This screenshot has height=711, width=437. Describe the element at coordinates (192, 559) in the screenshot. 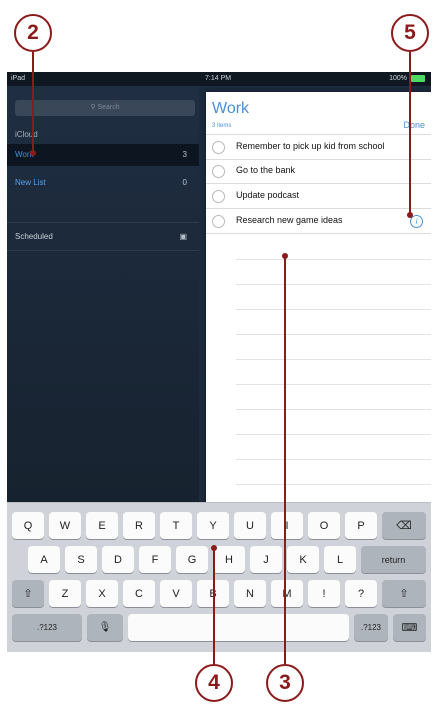

I see `key-g: G` at that location.